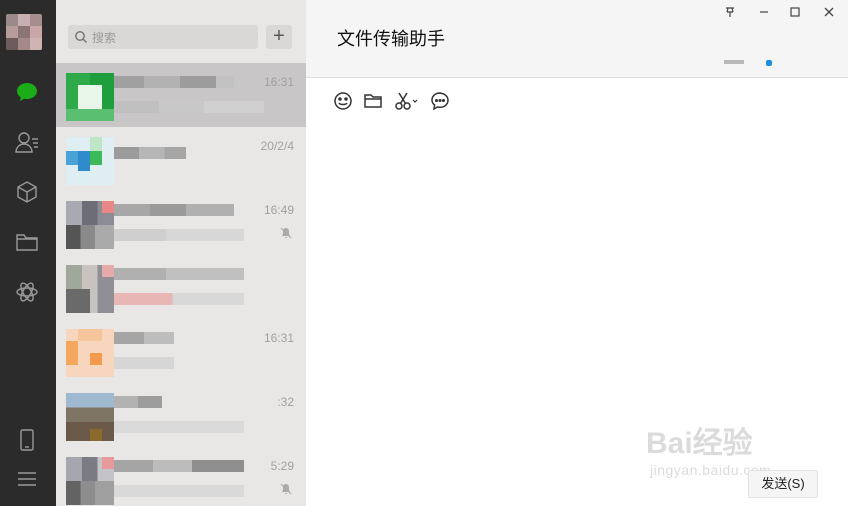 This screenshot has height=506, width=848. I want to click on contacts-icon, so click(27, 142).